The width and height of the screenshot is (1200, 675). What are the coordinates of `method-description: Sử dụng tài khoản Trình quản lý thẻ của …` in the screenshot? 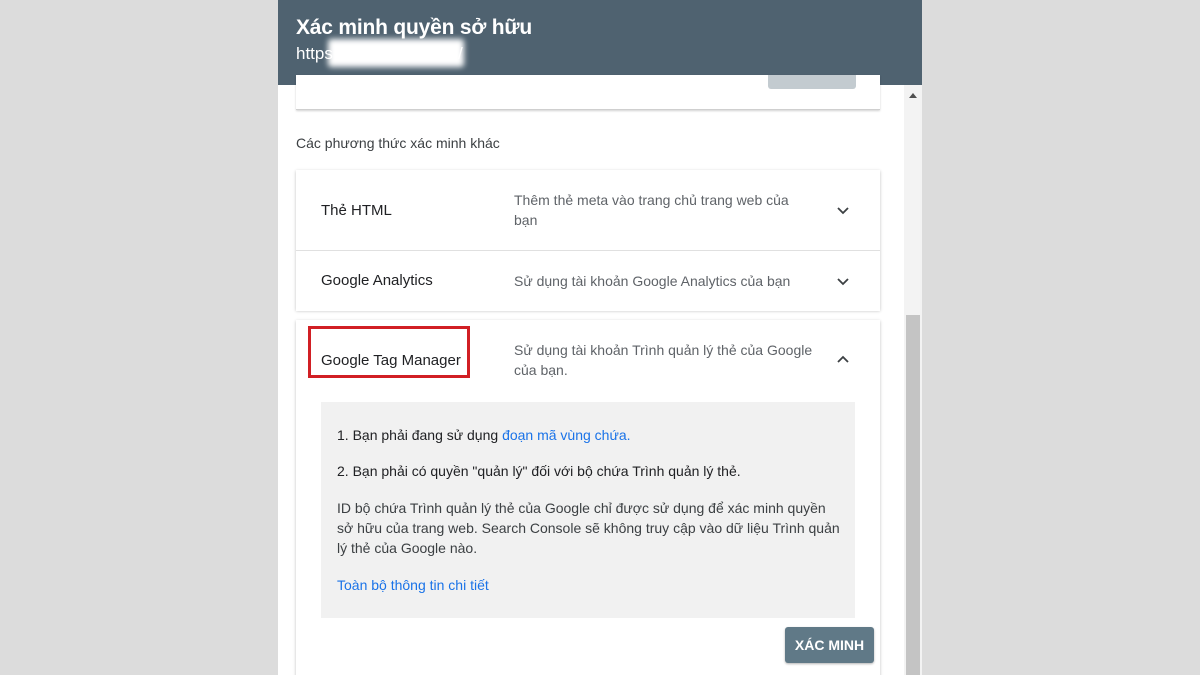 It's located at (663, 360).